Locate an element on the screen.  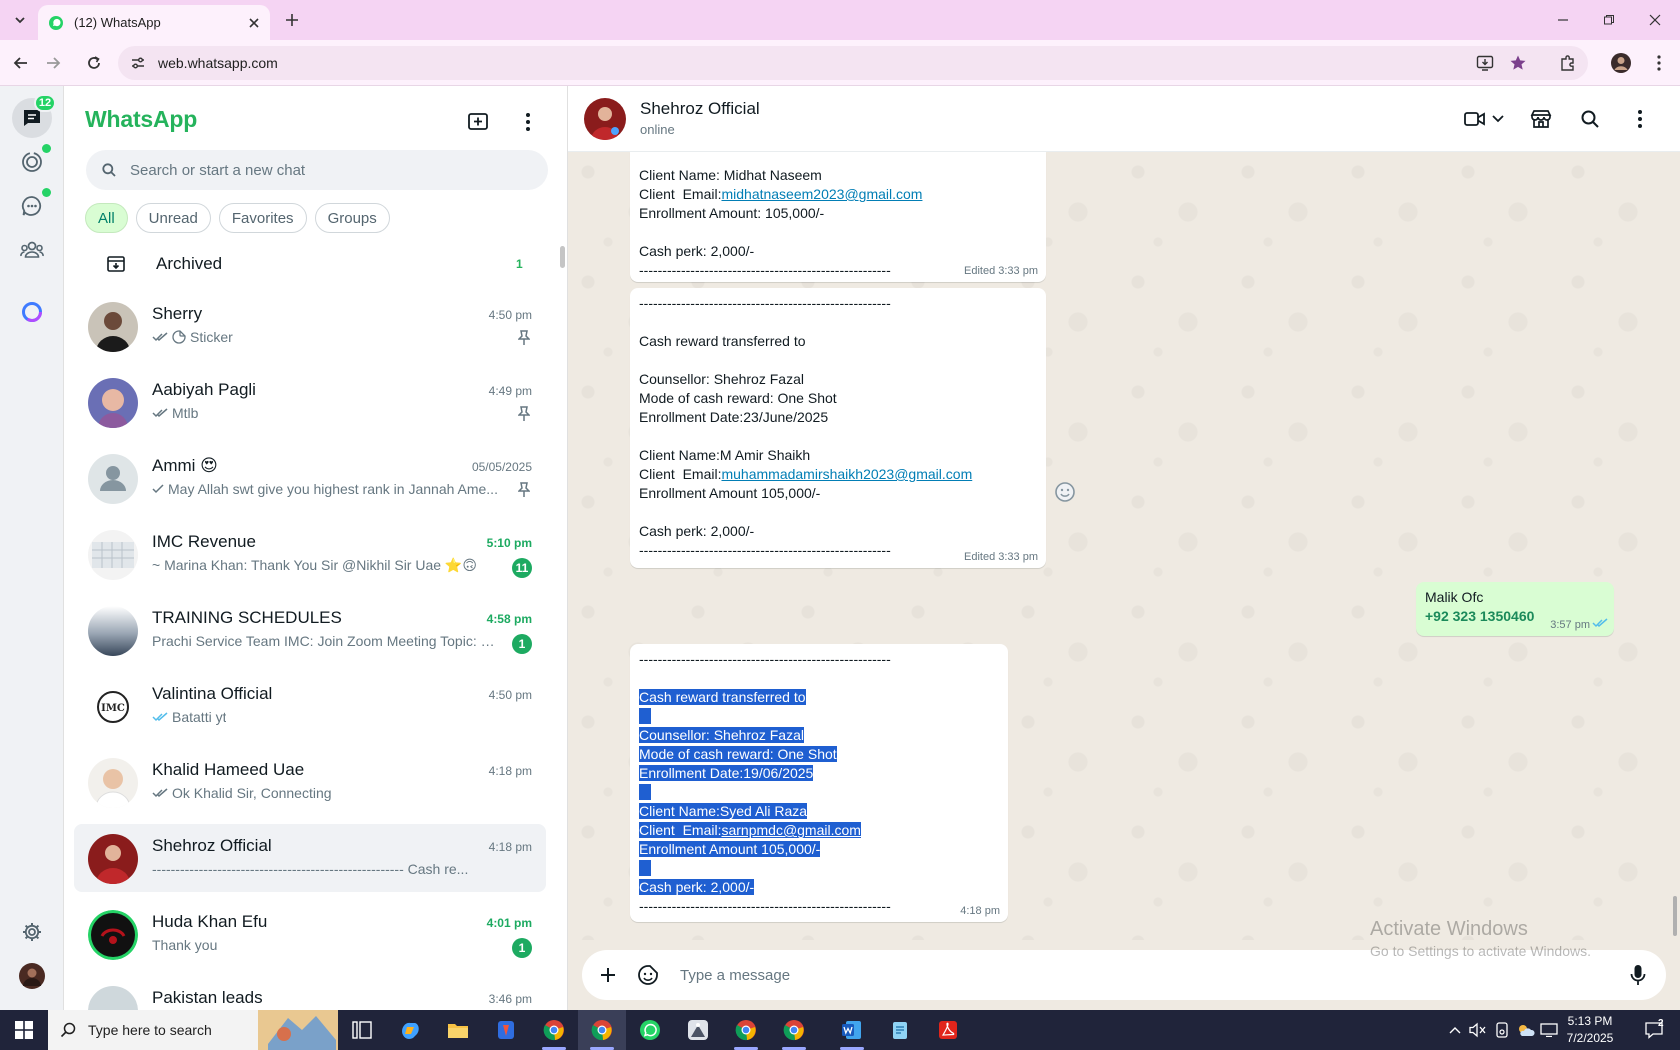
shared-contact-name: Malik Ofc is located at coordinates (1515, 597).